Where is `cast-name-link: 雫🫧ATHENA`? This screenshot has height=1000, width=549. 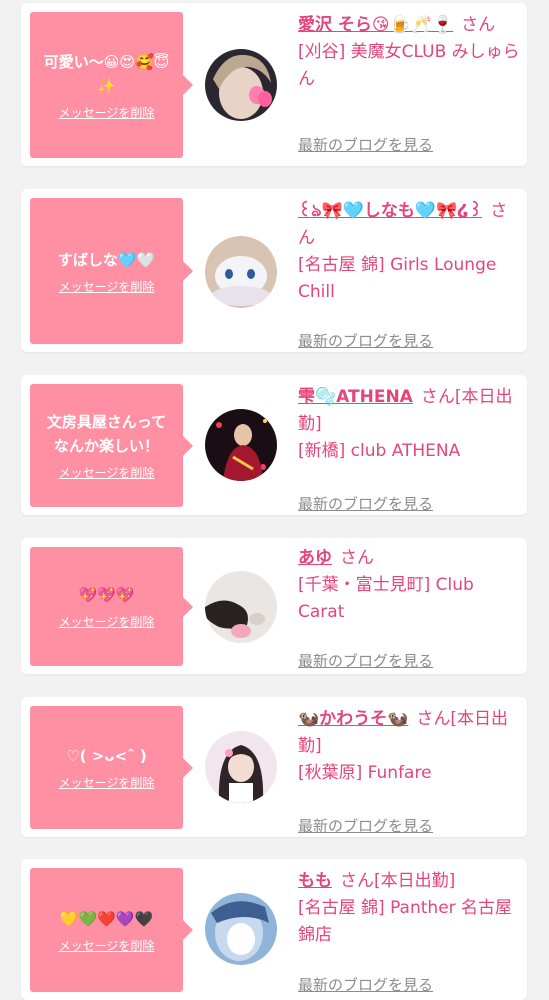
cast-name-link: 雫🫧ATHENA is located at coordinates (355, 397).